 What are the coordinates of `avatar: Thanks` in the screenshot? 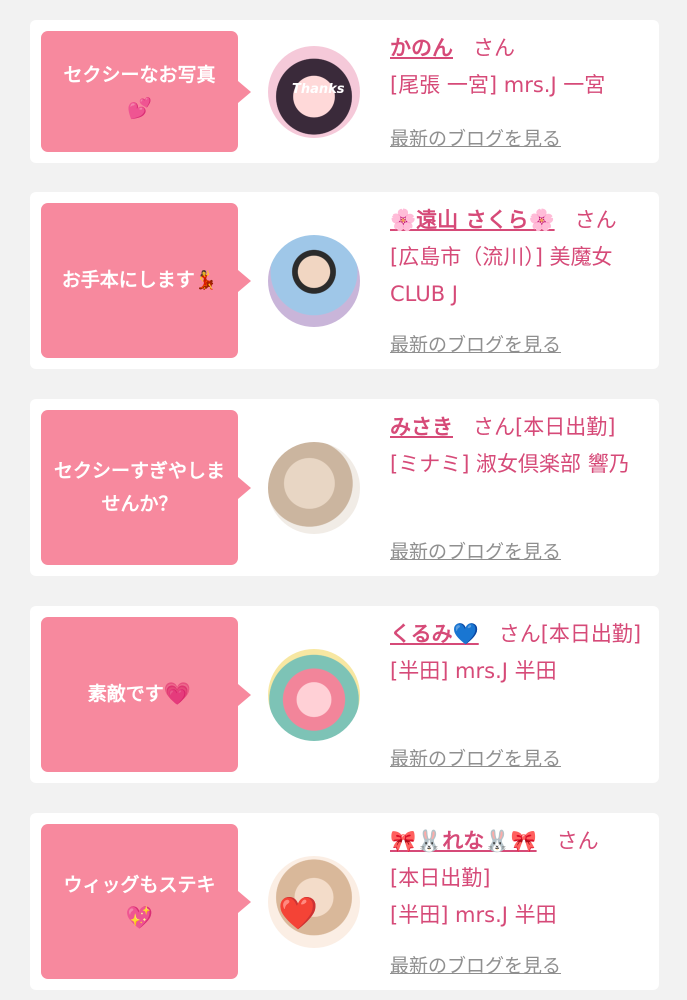 It's located at (314, 92).